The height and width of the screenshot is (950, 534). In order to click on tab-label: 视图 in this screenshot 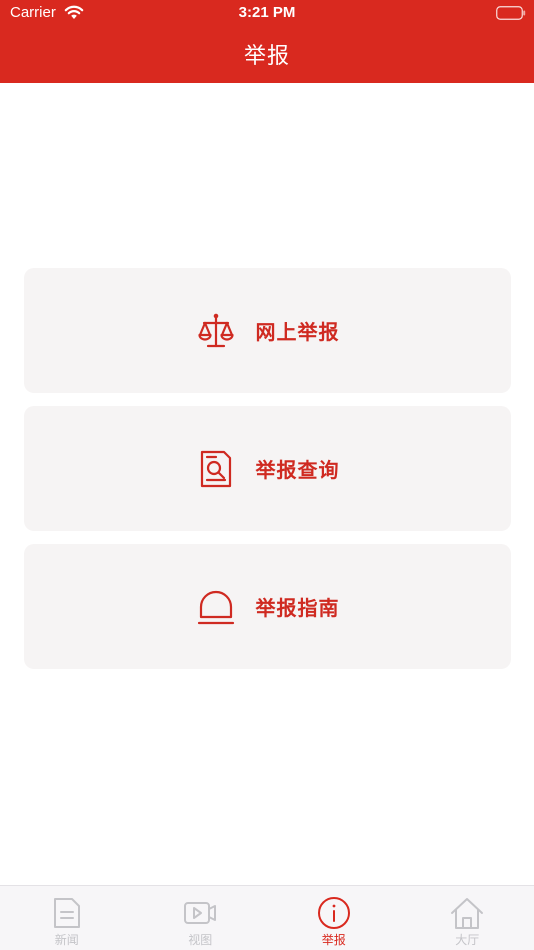, I will do `click(200, 940)`.